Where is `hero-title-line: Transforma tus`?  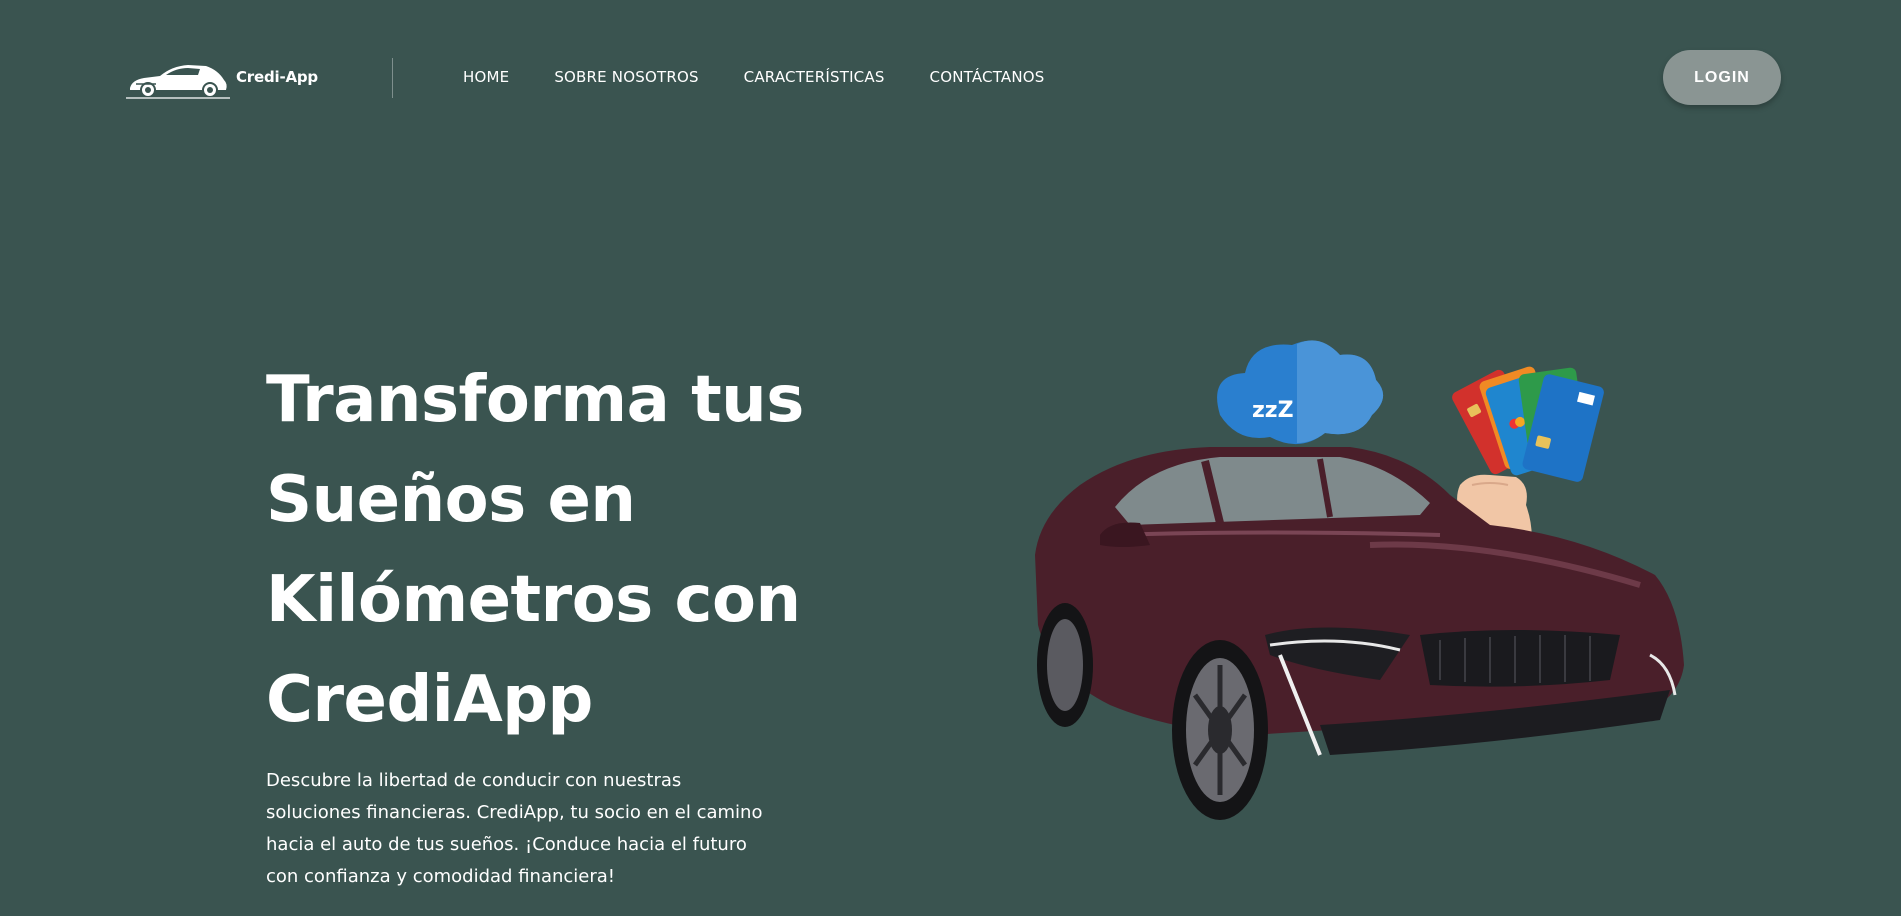 hero-title-line: Transforma tus is located at coordinates (535, 400).